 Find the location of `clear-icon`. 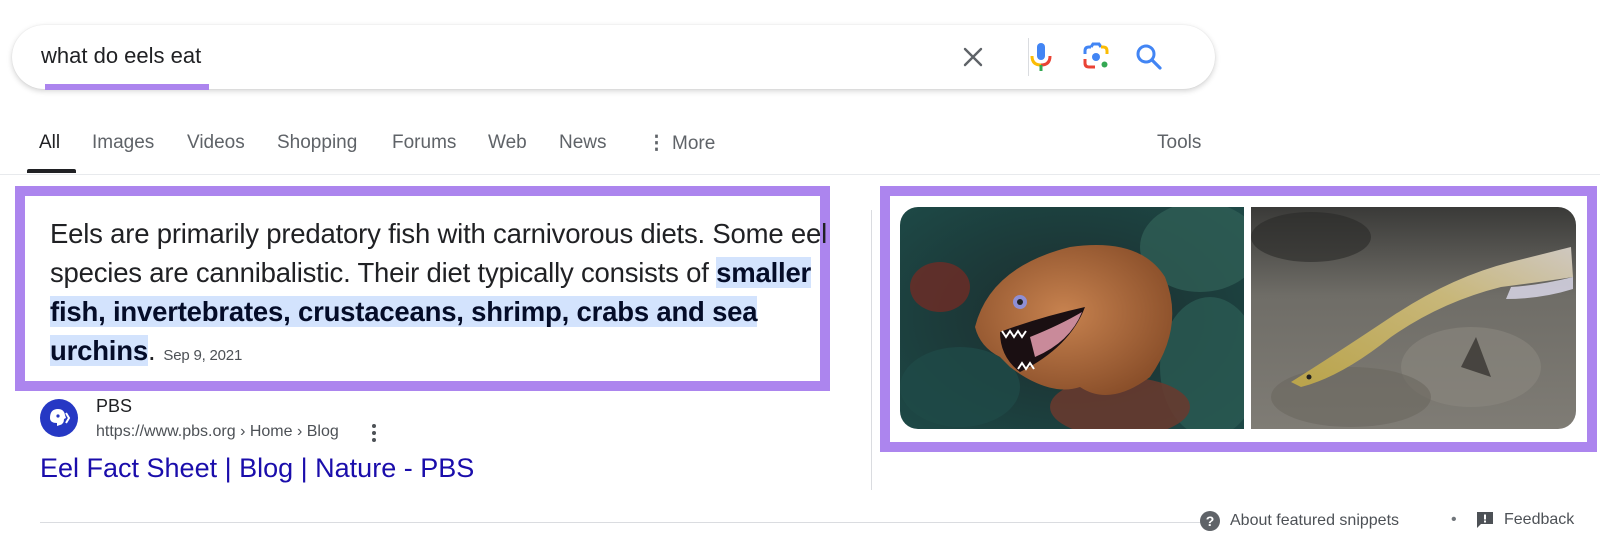

clear-icon is located at coordinates (973, 57).